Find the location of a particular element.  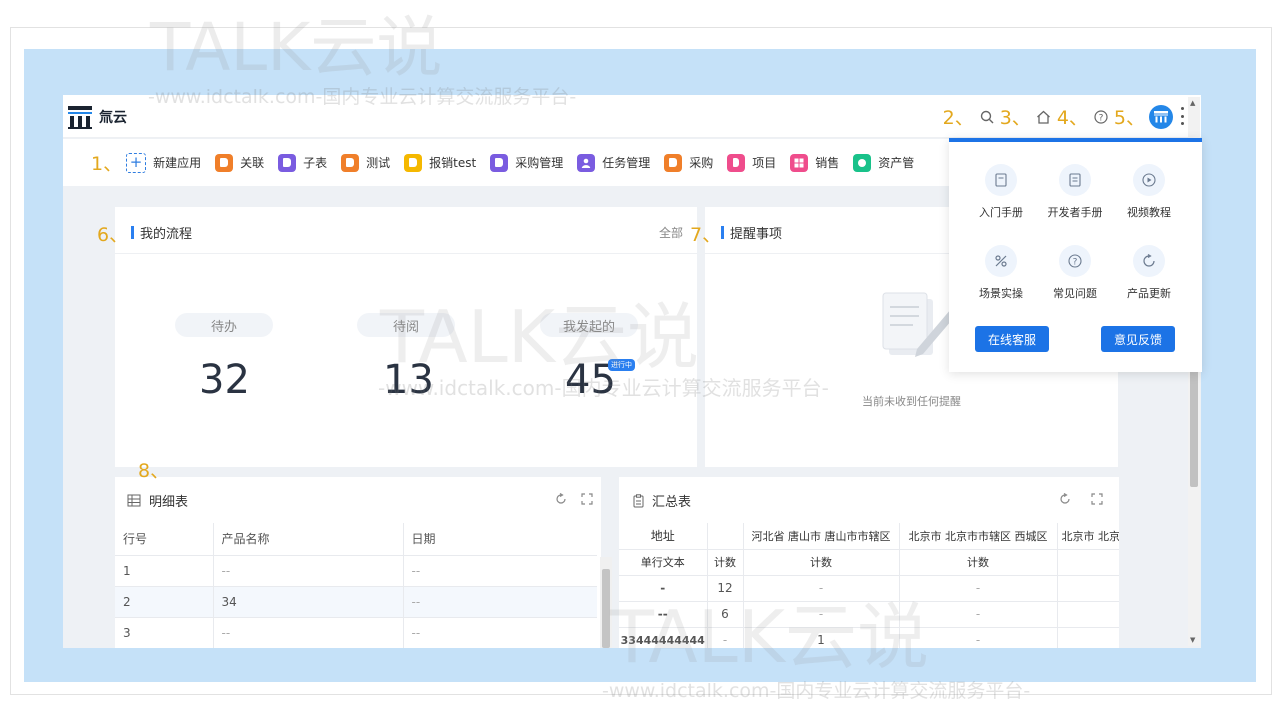

user-avatar is located at coordinates (1161, 116).